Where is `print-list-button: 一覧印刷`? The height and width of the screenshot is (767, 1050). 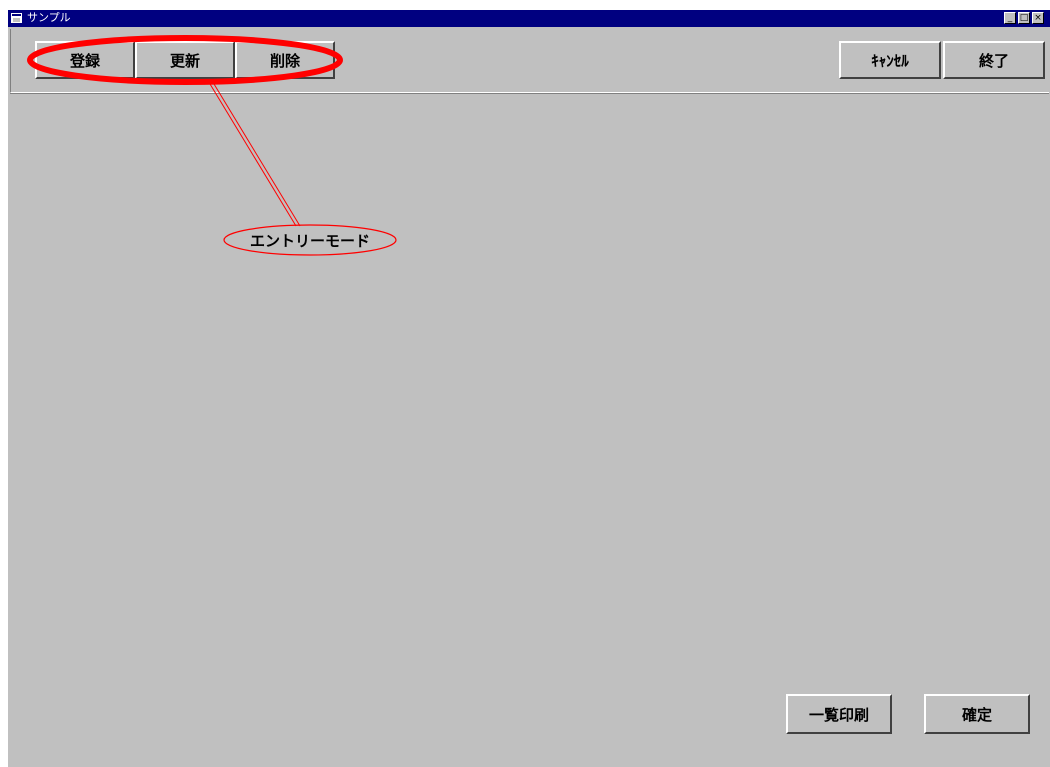
print-list-button: 一覧印刷 is located at coordinates (839, 714).